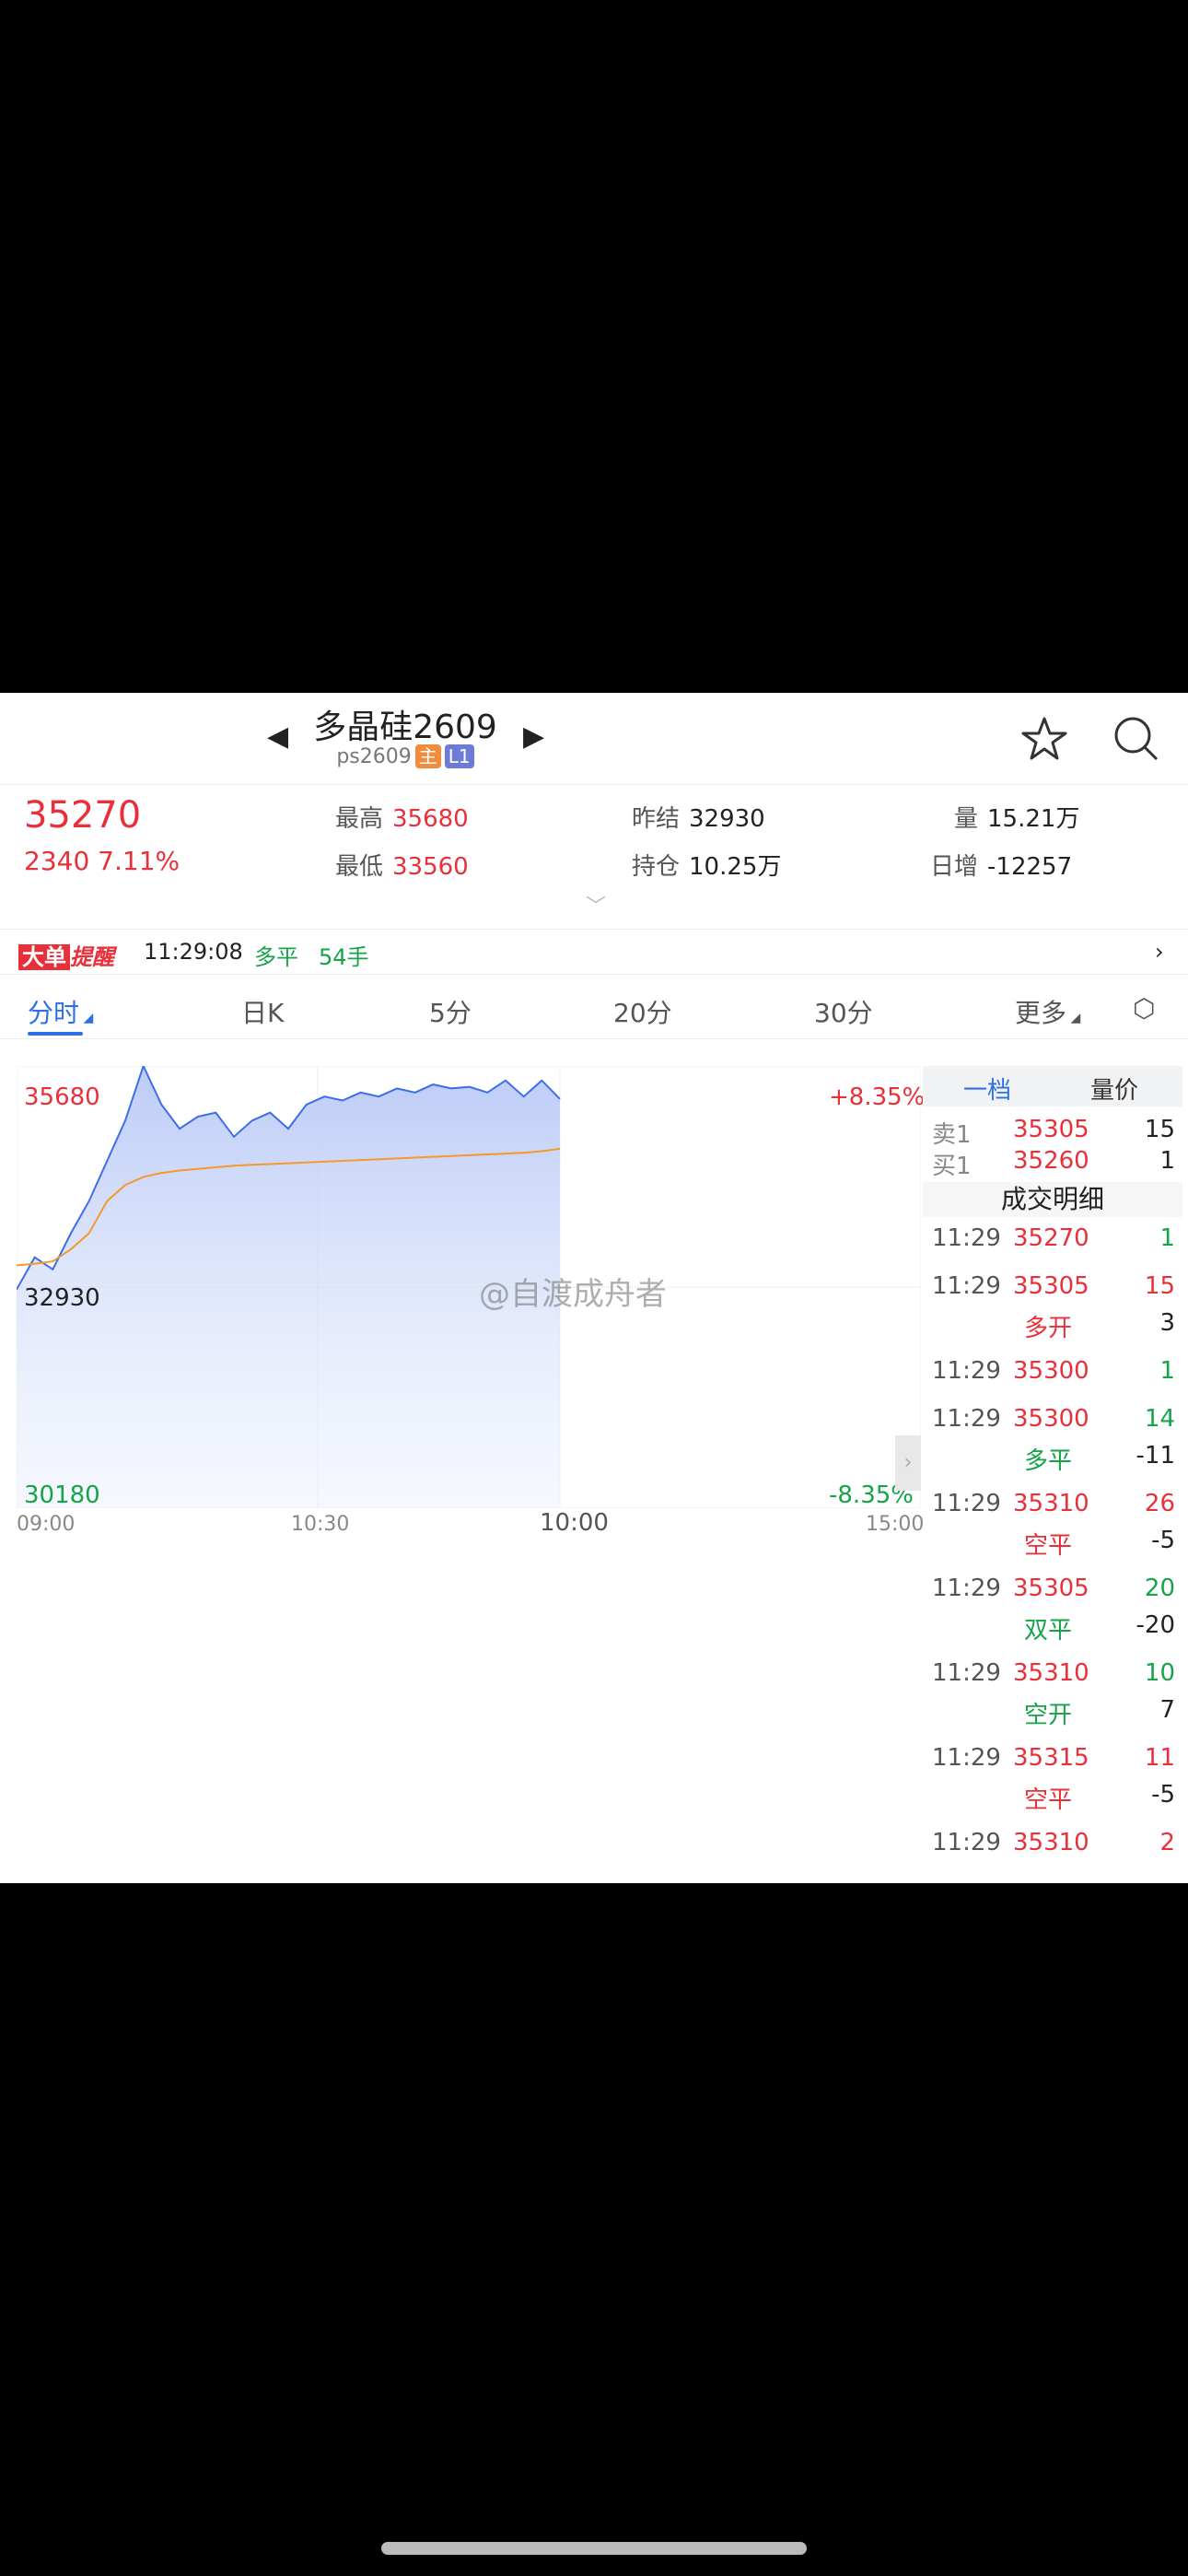 The height and width of the screenshot is (2576, 1188). I want to click on trade-kind: 双平, so click(1048, 1631).